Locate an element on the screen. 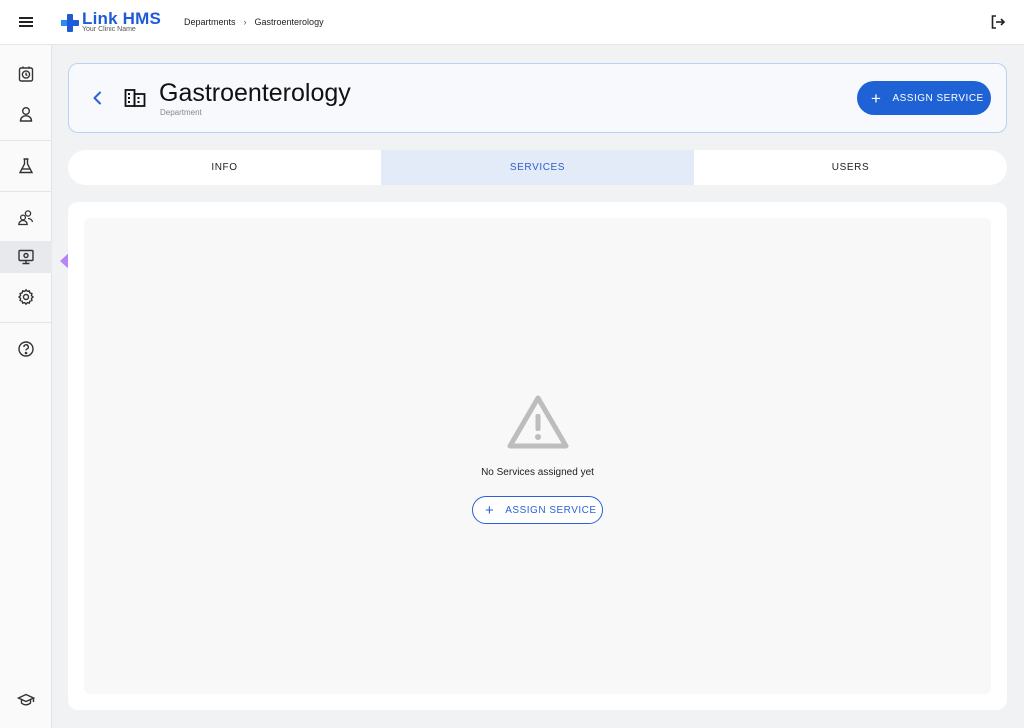  tab-services: SERVICES is located at coordinates (537, 167).